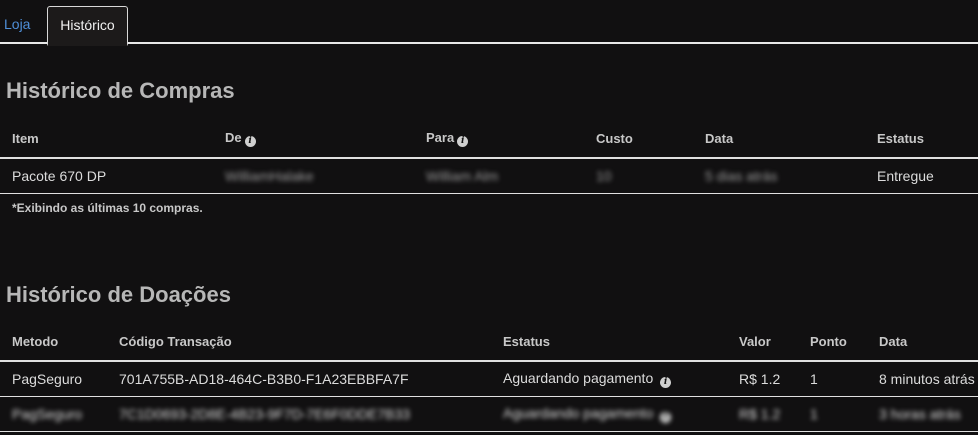  I want to click on cell-custo: 10, so click(638, 176).